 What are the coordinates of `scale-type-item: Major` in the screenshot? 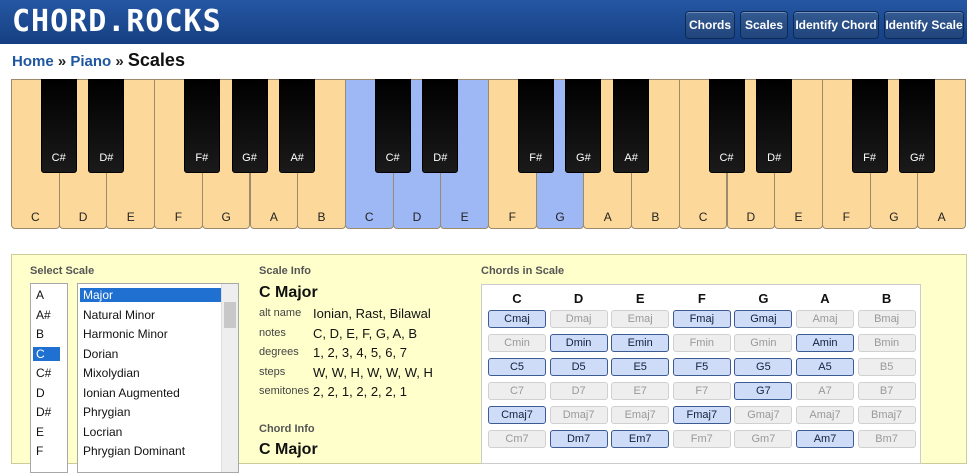 It's located at (150, 295).